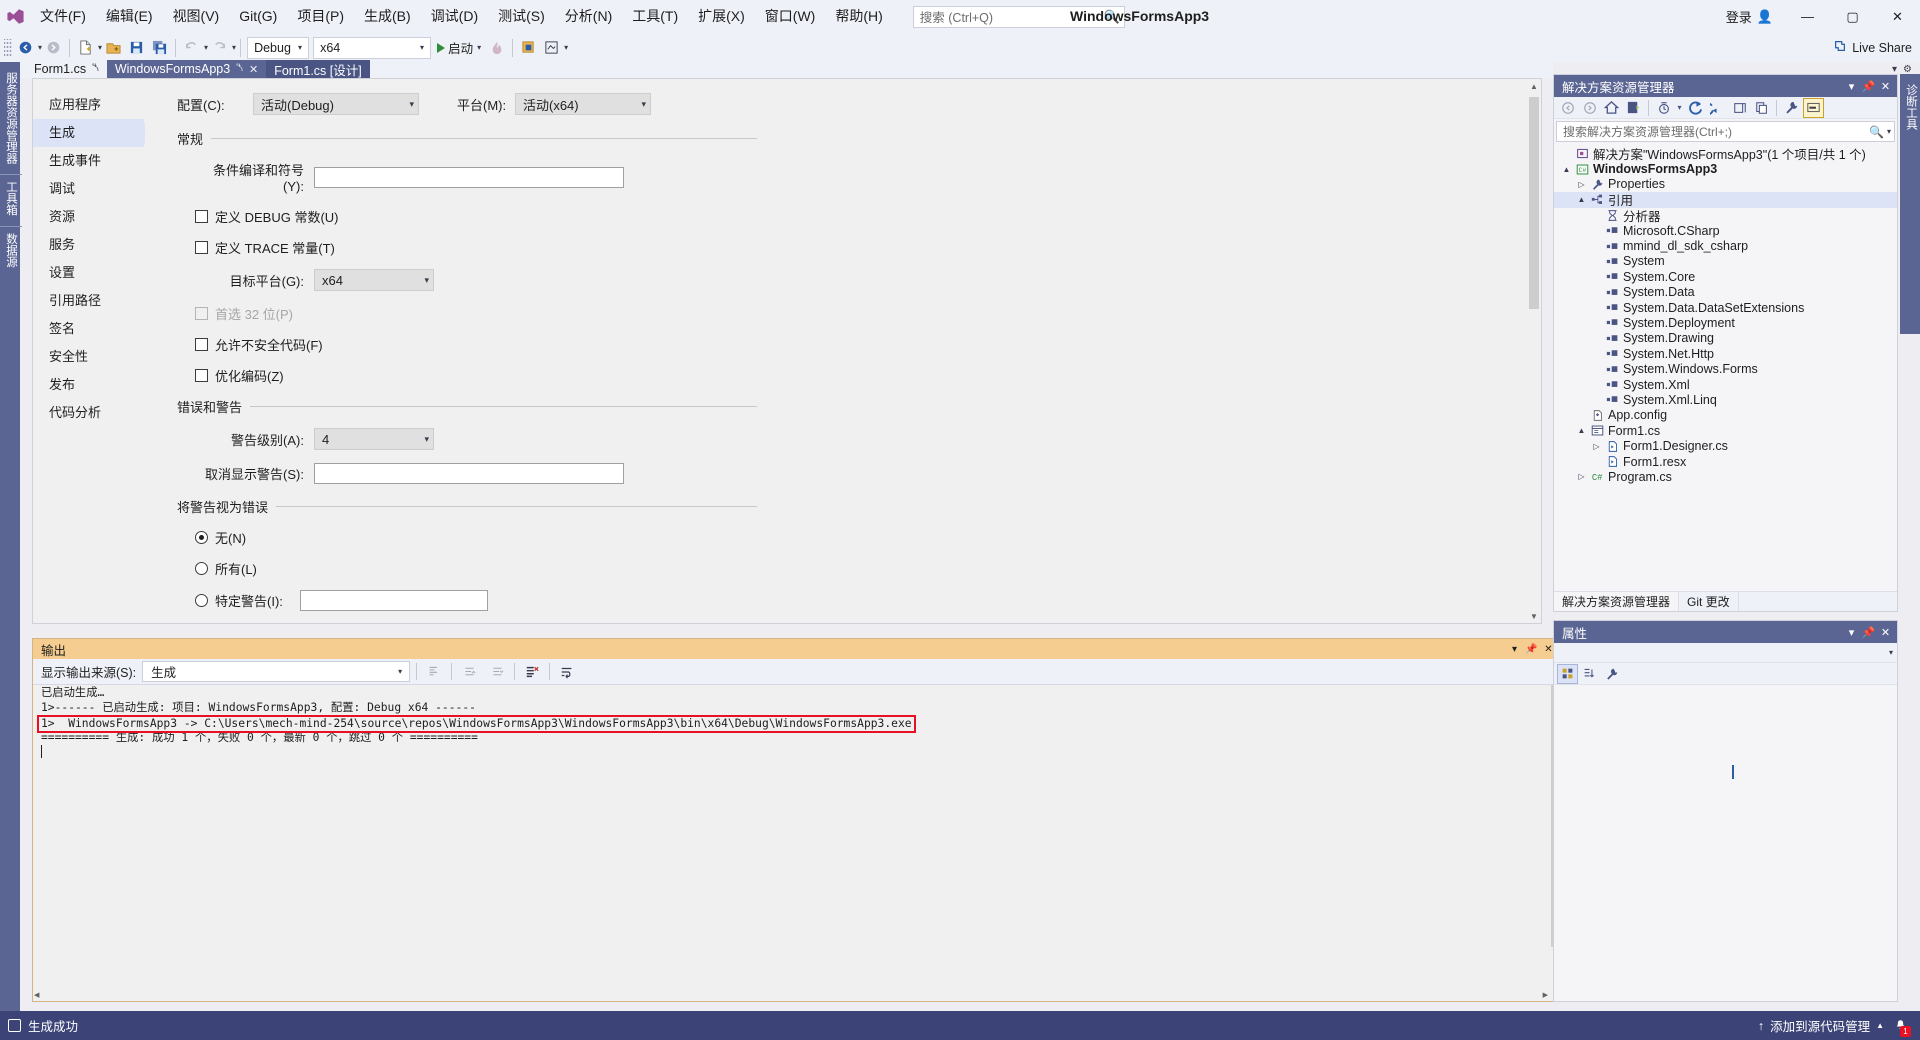 Image resolution: width=1920 pixels, height=1040 pixels. I want to click on property-category-10: 发布, so click(88, 385).